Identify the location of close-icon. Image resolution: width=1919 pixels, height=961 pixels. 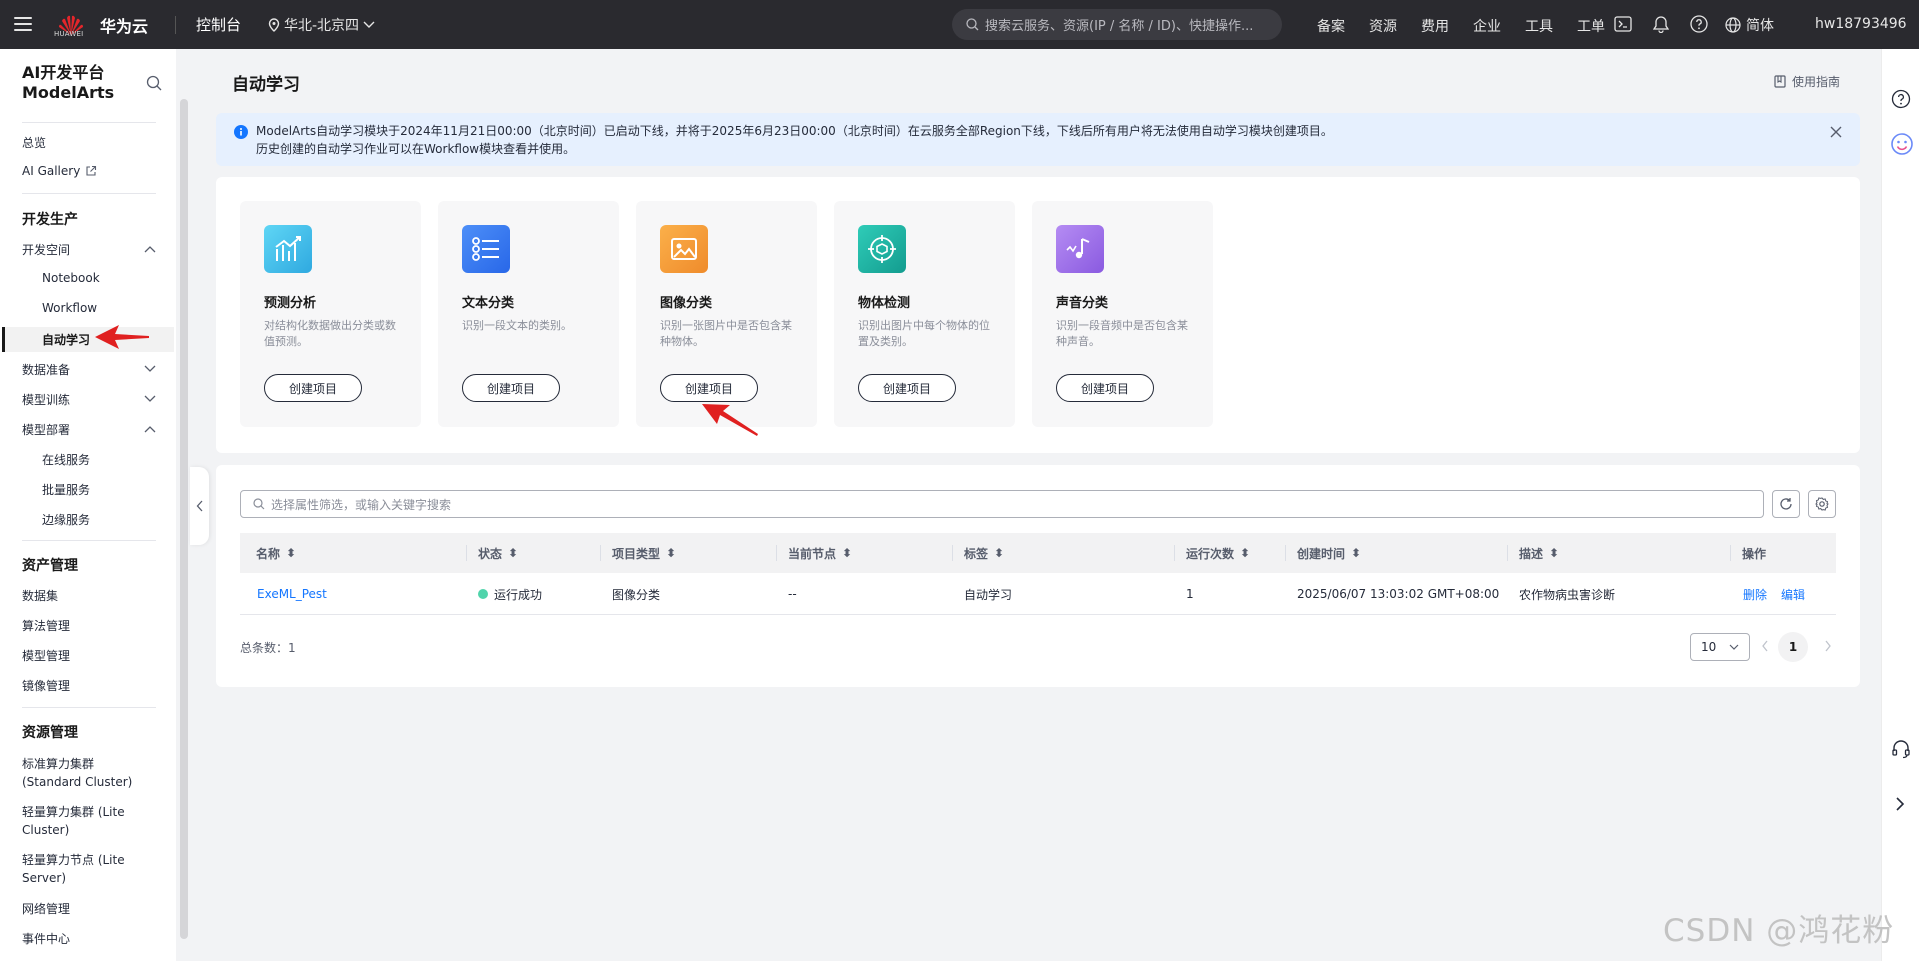
(1836, 132).